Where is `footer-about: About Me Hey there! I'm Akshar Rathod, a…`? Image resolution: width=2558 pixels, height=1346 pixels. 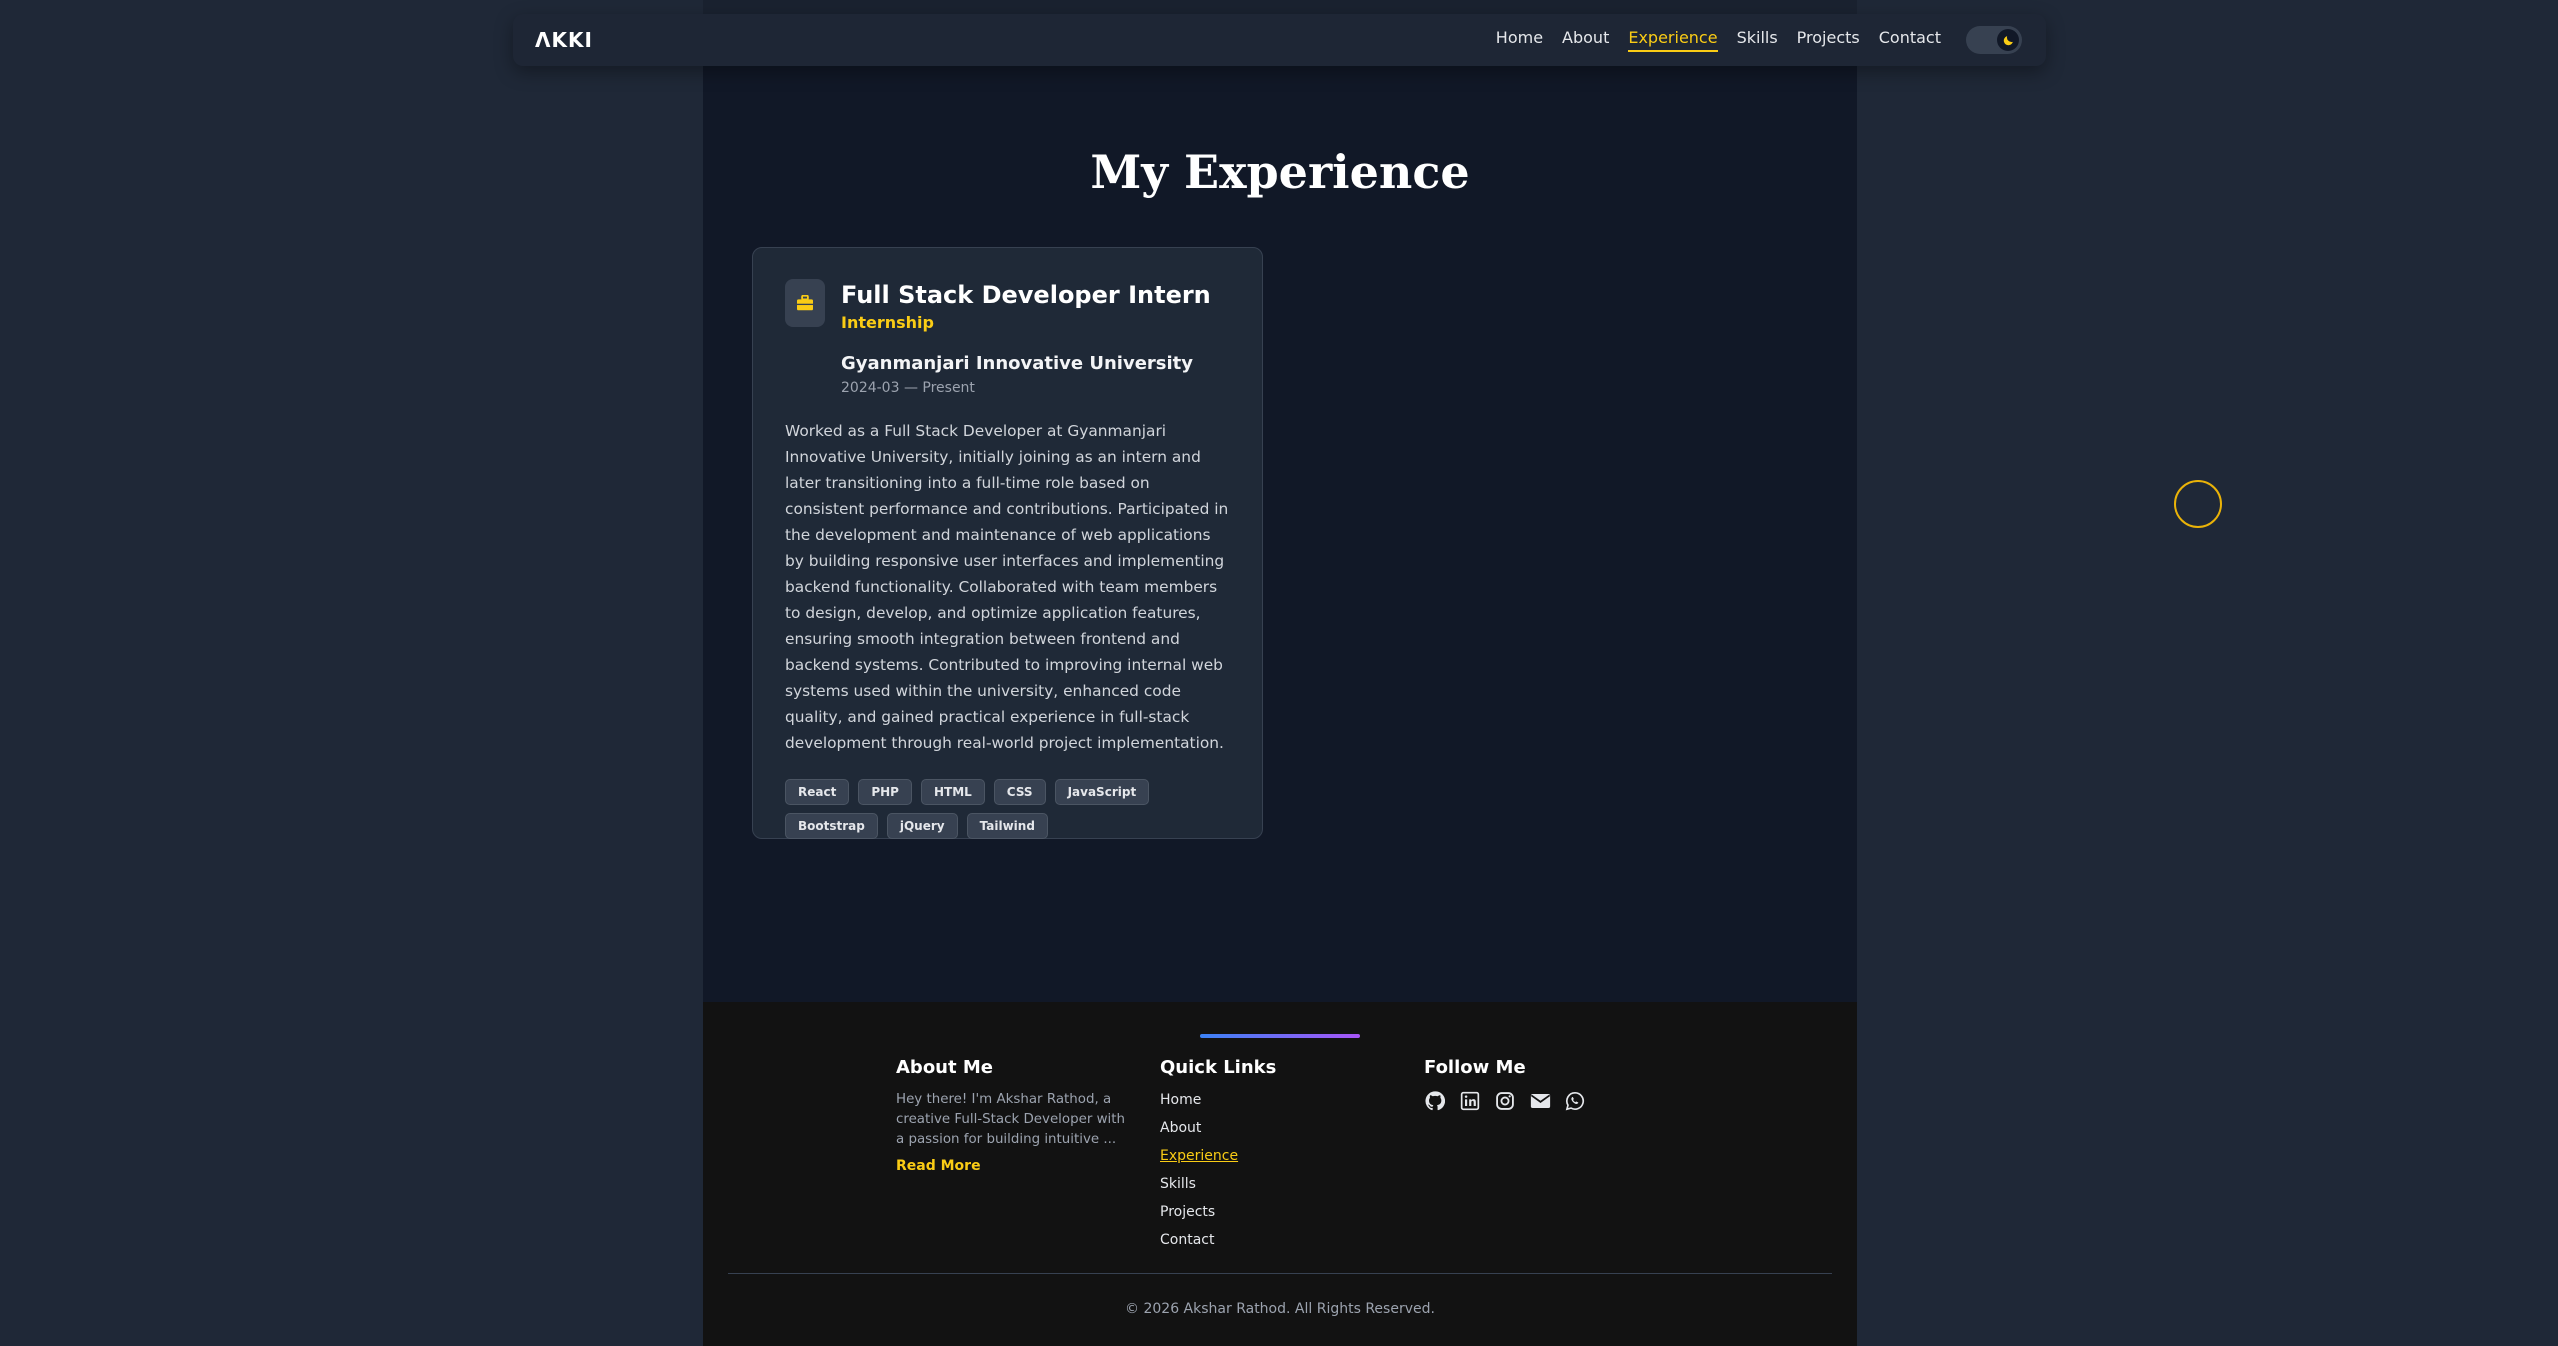
footer-about: About Me Hey there! I'm Akshar Rathod, a… is located at coordinates (1011, 1115).